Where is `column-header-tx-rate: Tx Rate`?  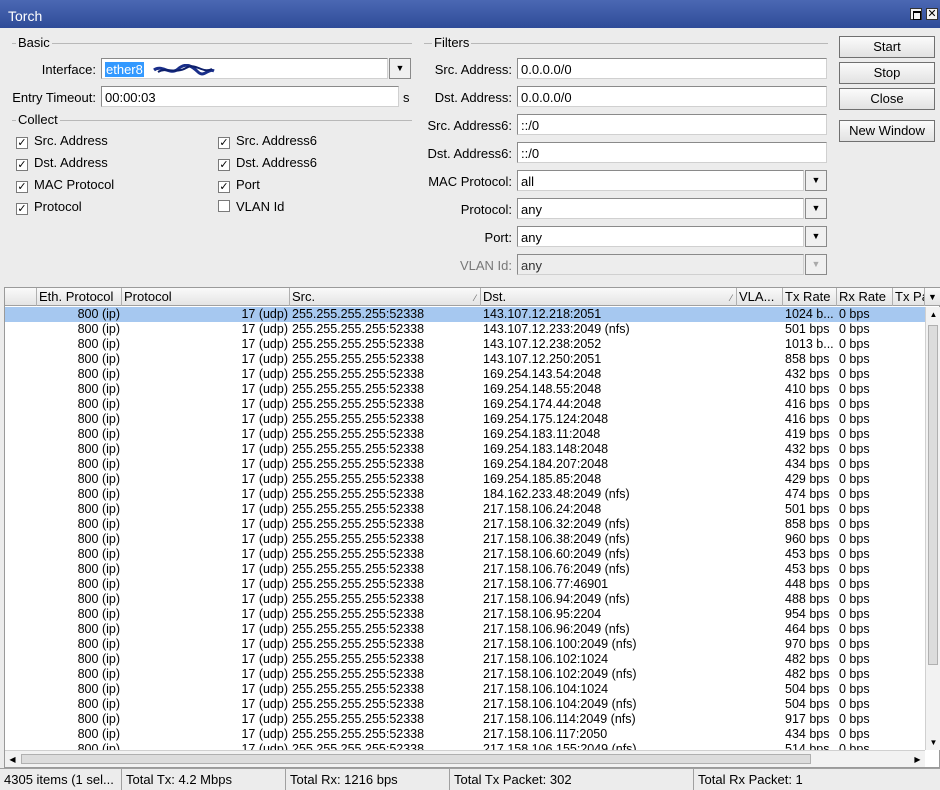 column-header-tx-rate: Tx Rate is located at coordinates (810, 297).